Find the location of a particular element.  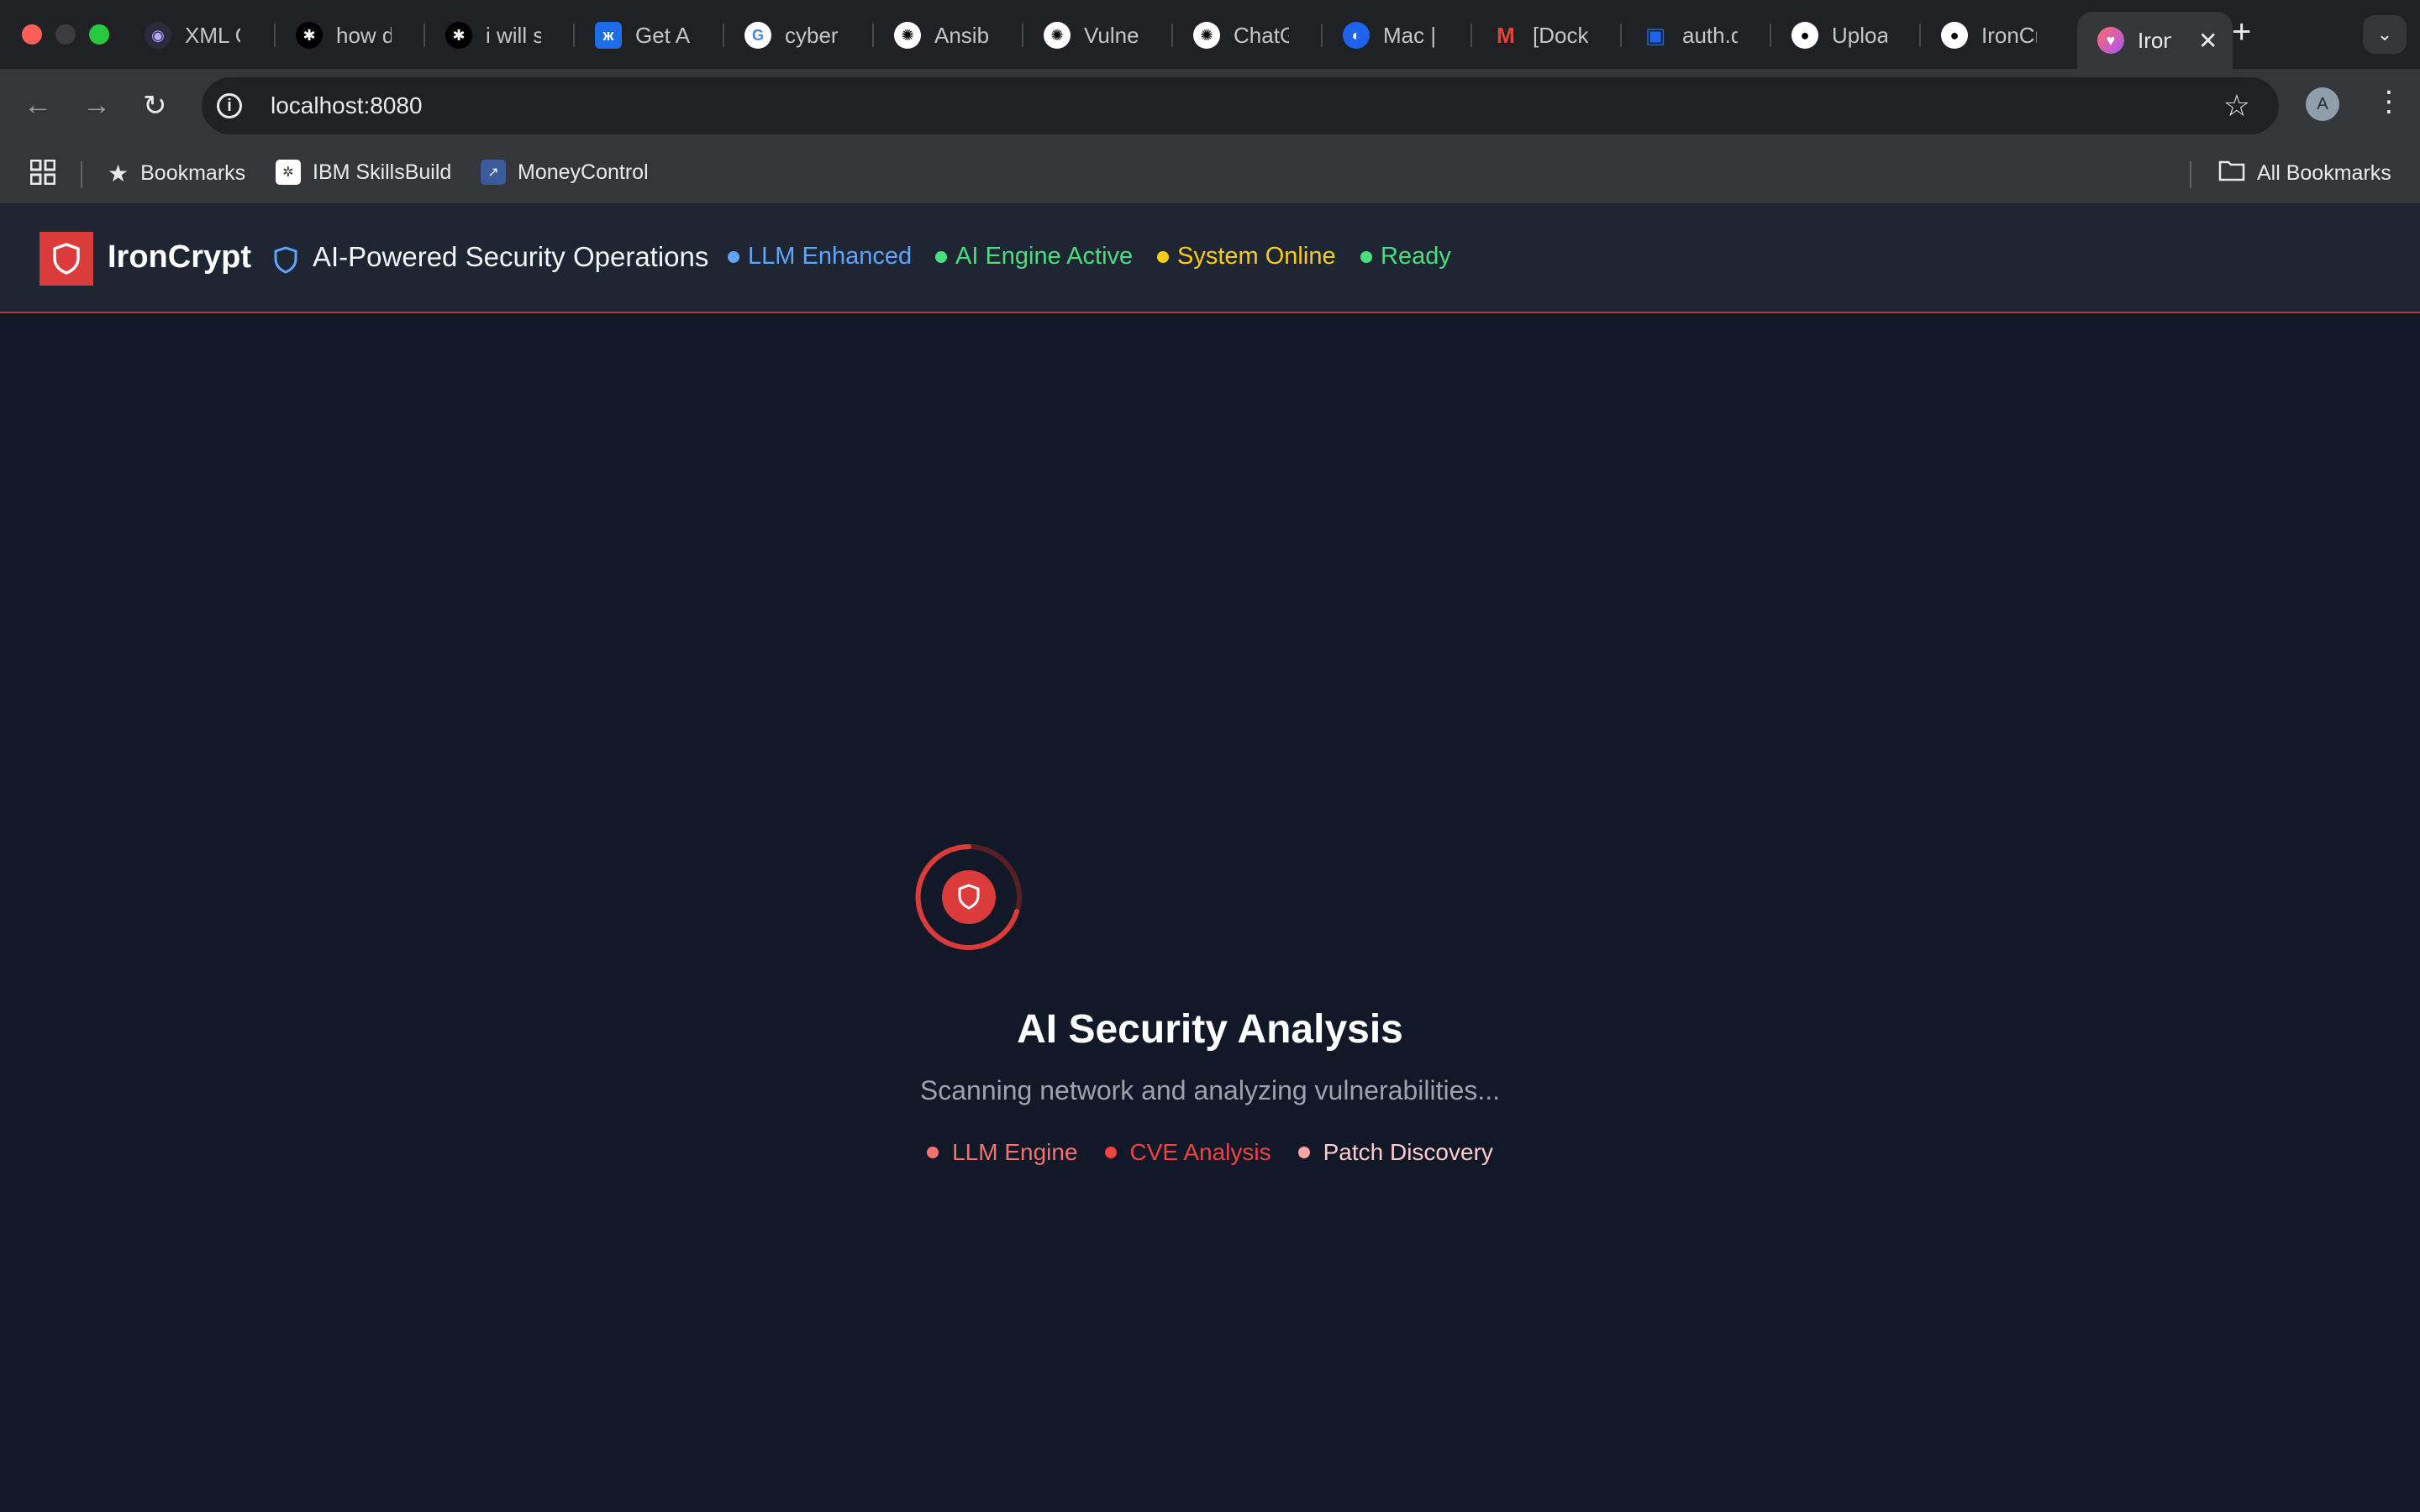

browser-tab: ● Upload is located at coordinates (1838, 35).